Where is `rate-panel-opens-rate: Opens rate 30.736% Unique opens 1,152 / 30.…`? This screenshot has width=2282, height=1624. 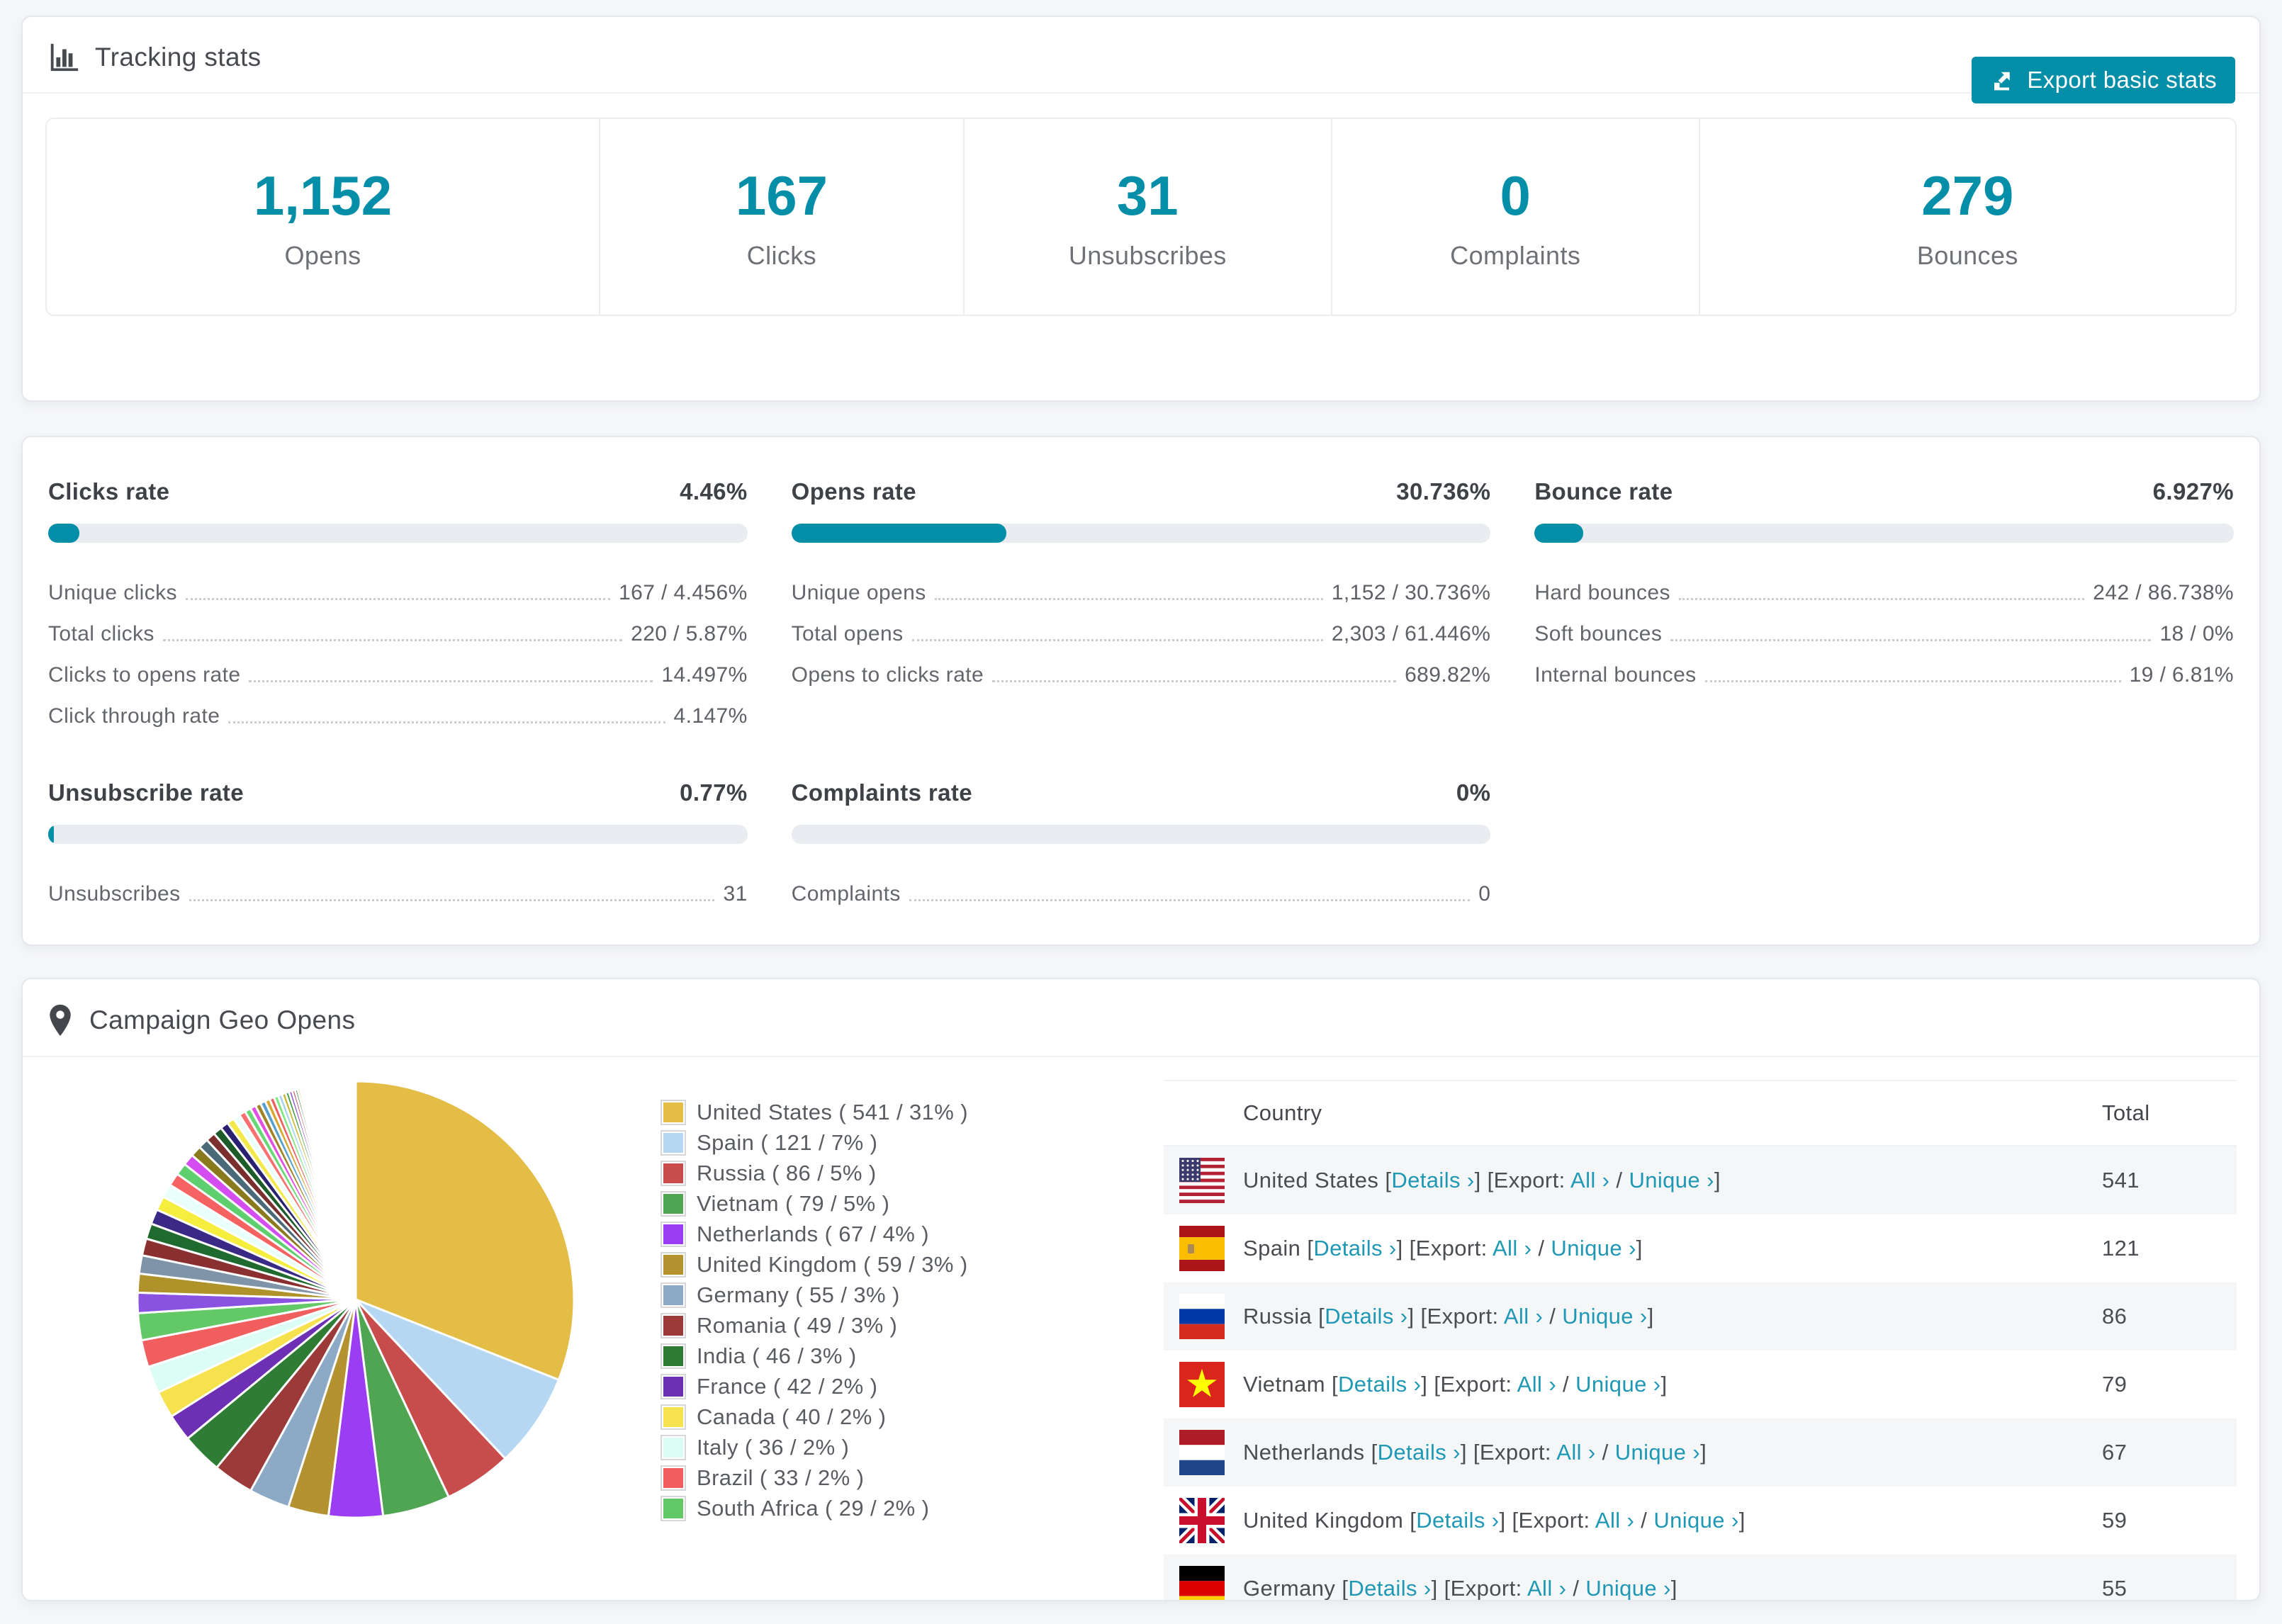 rate-panel-opens-rate: Opens rate 30.736% Unique opens 1,152 / 30.… is located at coordinates (1141, 603).